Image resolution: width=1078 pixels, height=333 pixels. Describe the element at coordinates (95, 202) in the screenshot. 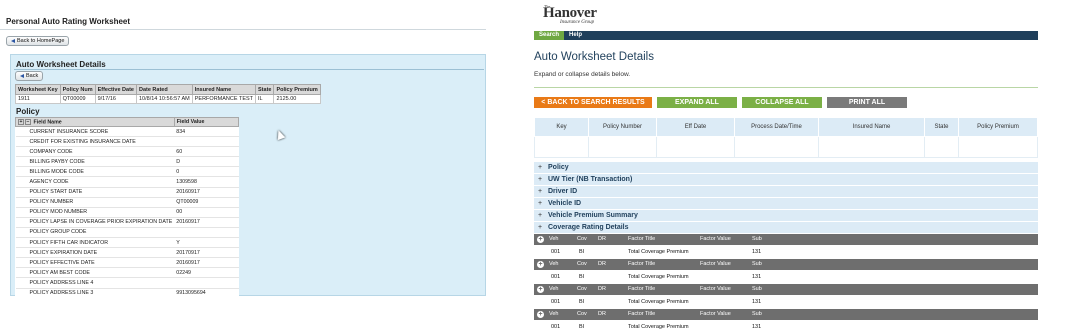

I see `field-name: POLICY NUMBER` at that location.